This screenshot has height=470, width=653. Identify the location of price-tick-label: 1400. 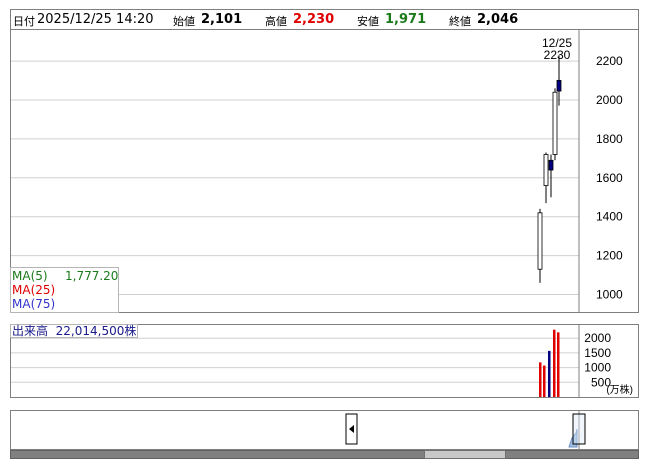
(609, 217).